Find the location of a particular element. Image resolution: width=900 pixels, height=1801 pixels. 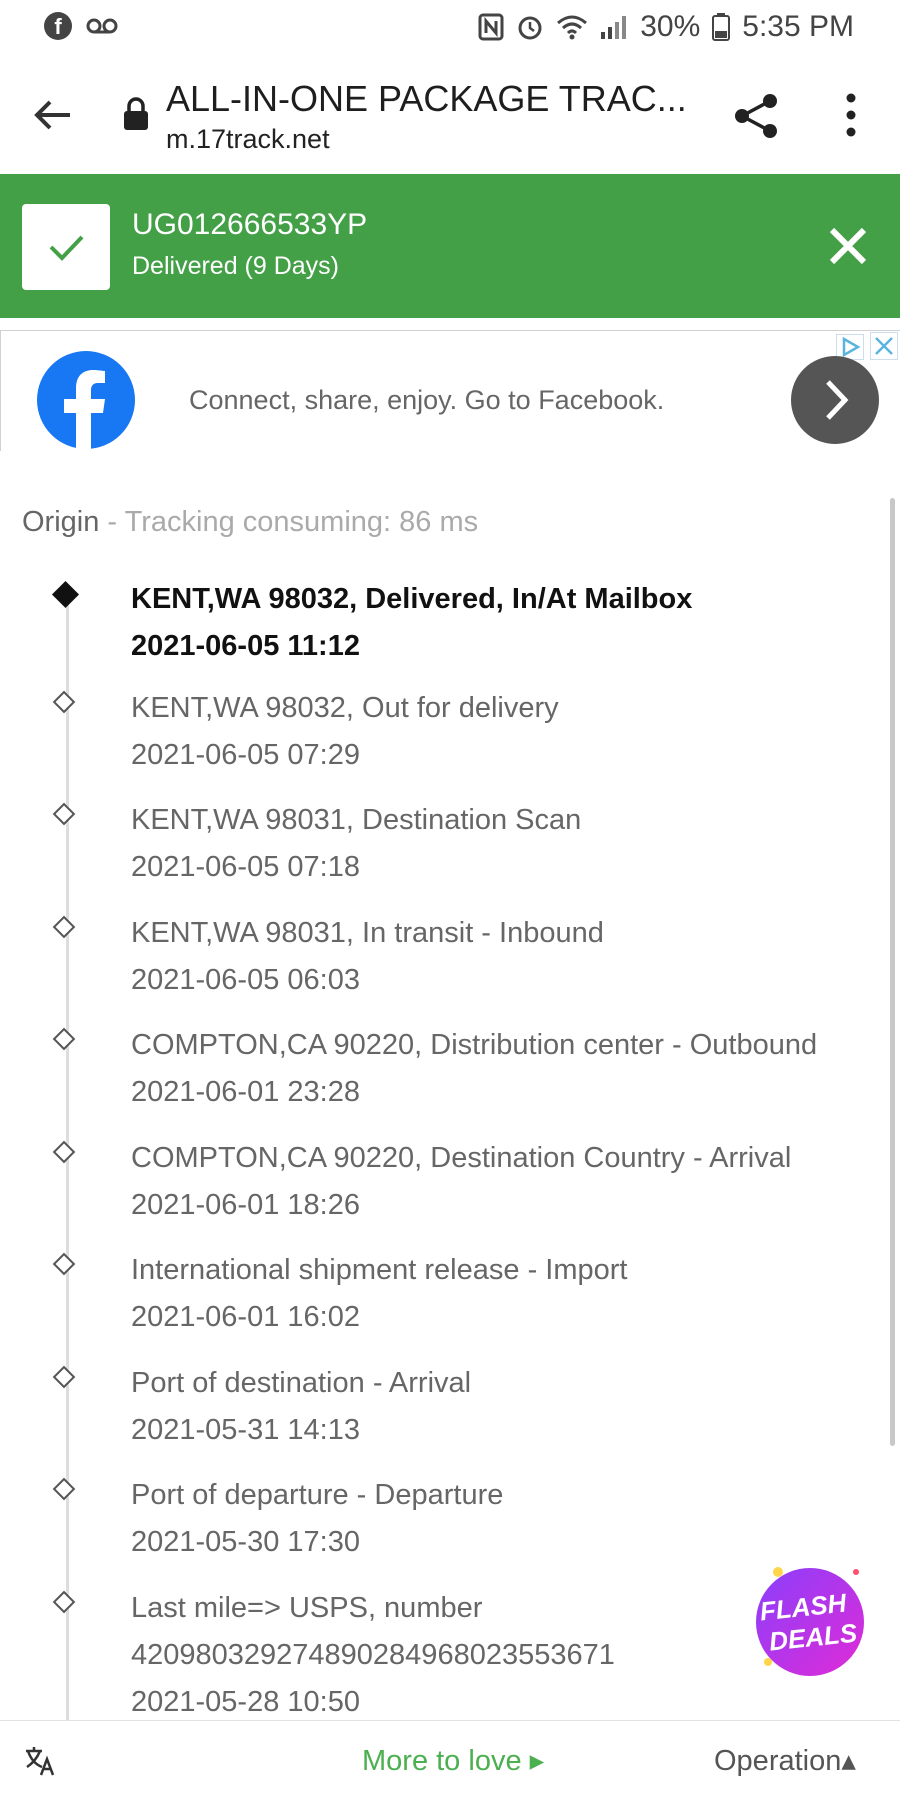

event-description: KENT,WA 98032, Delivered, In/At Mailbox is located at coordinates (412, 599).